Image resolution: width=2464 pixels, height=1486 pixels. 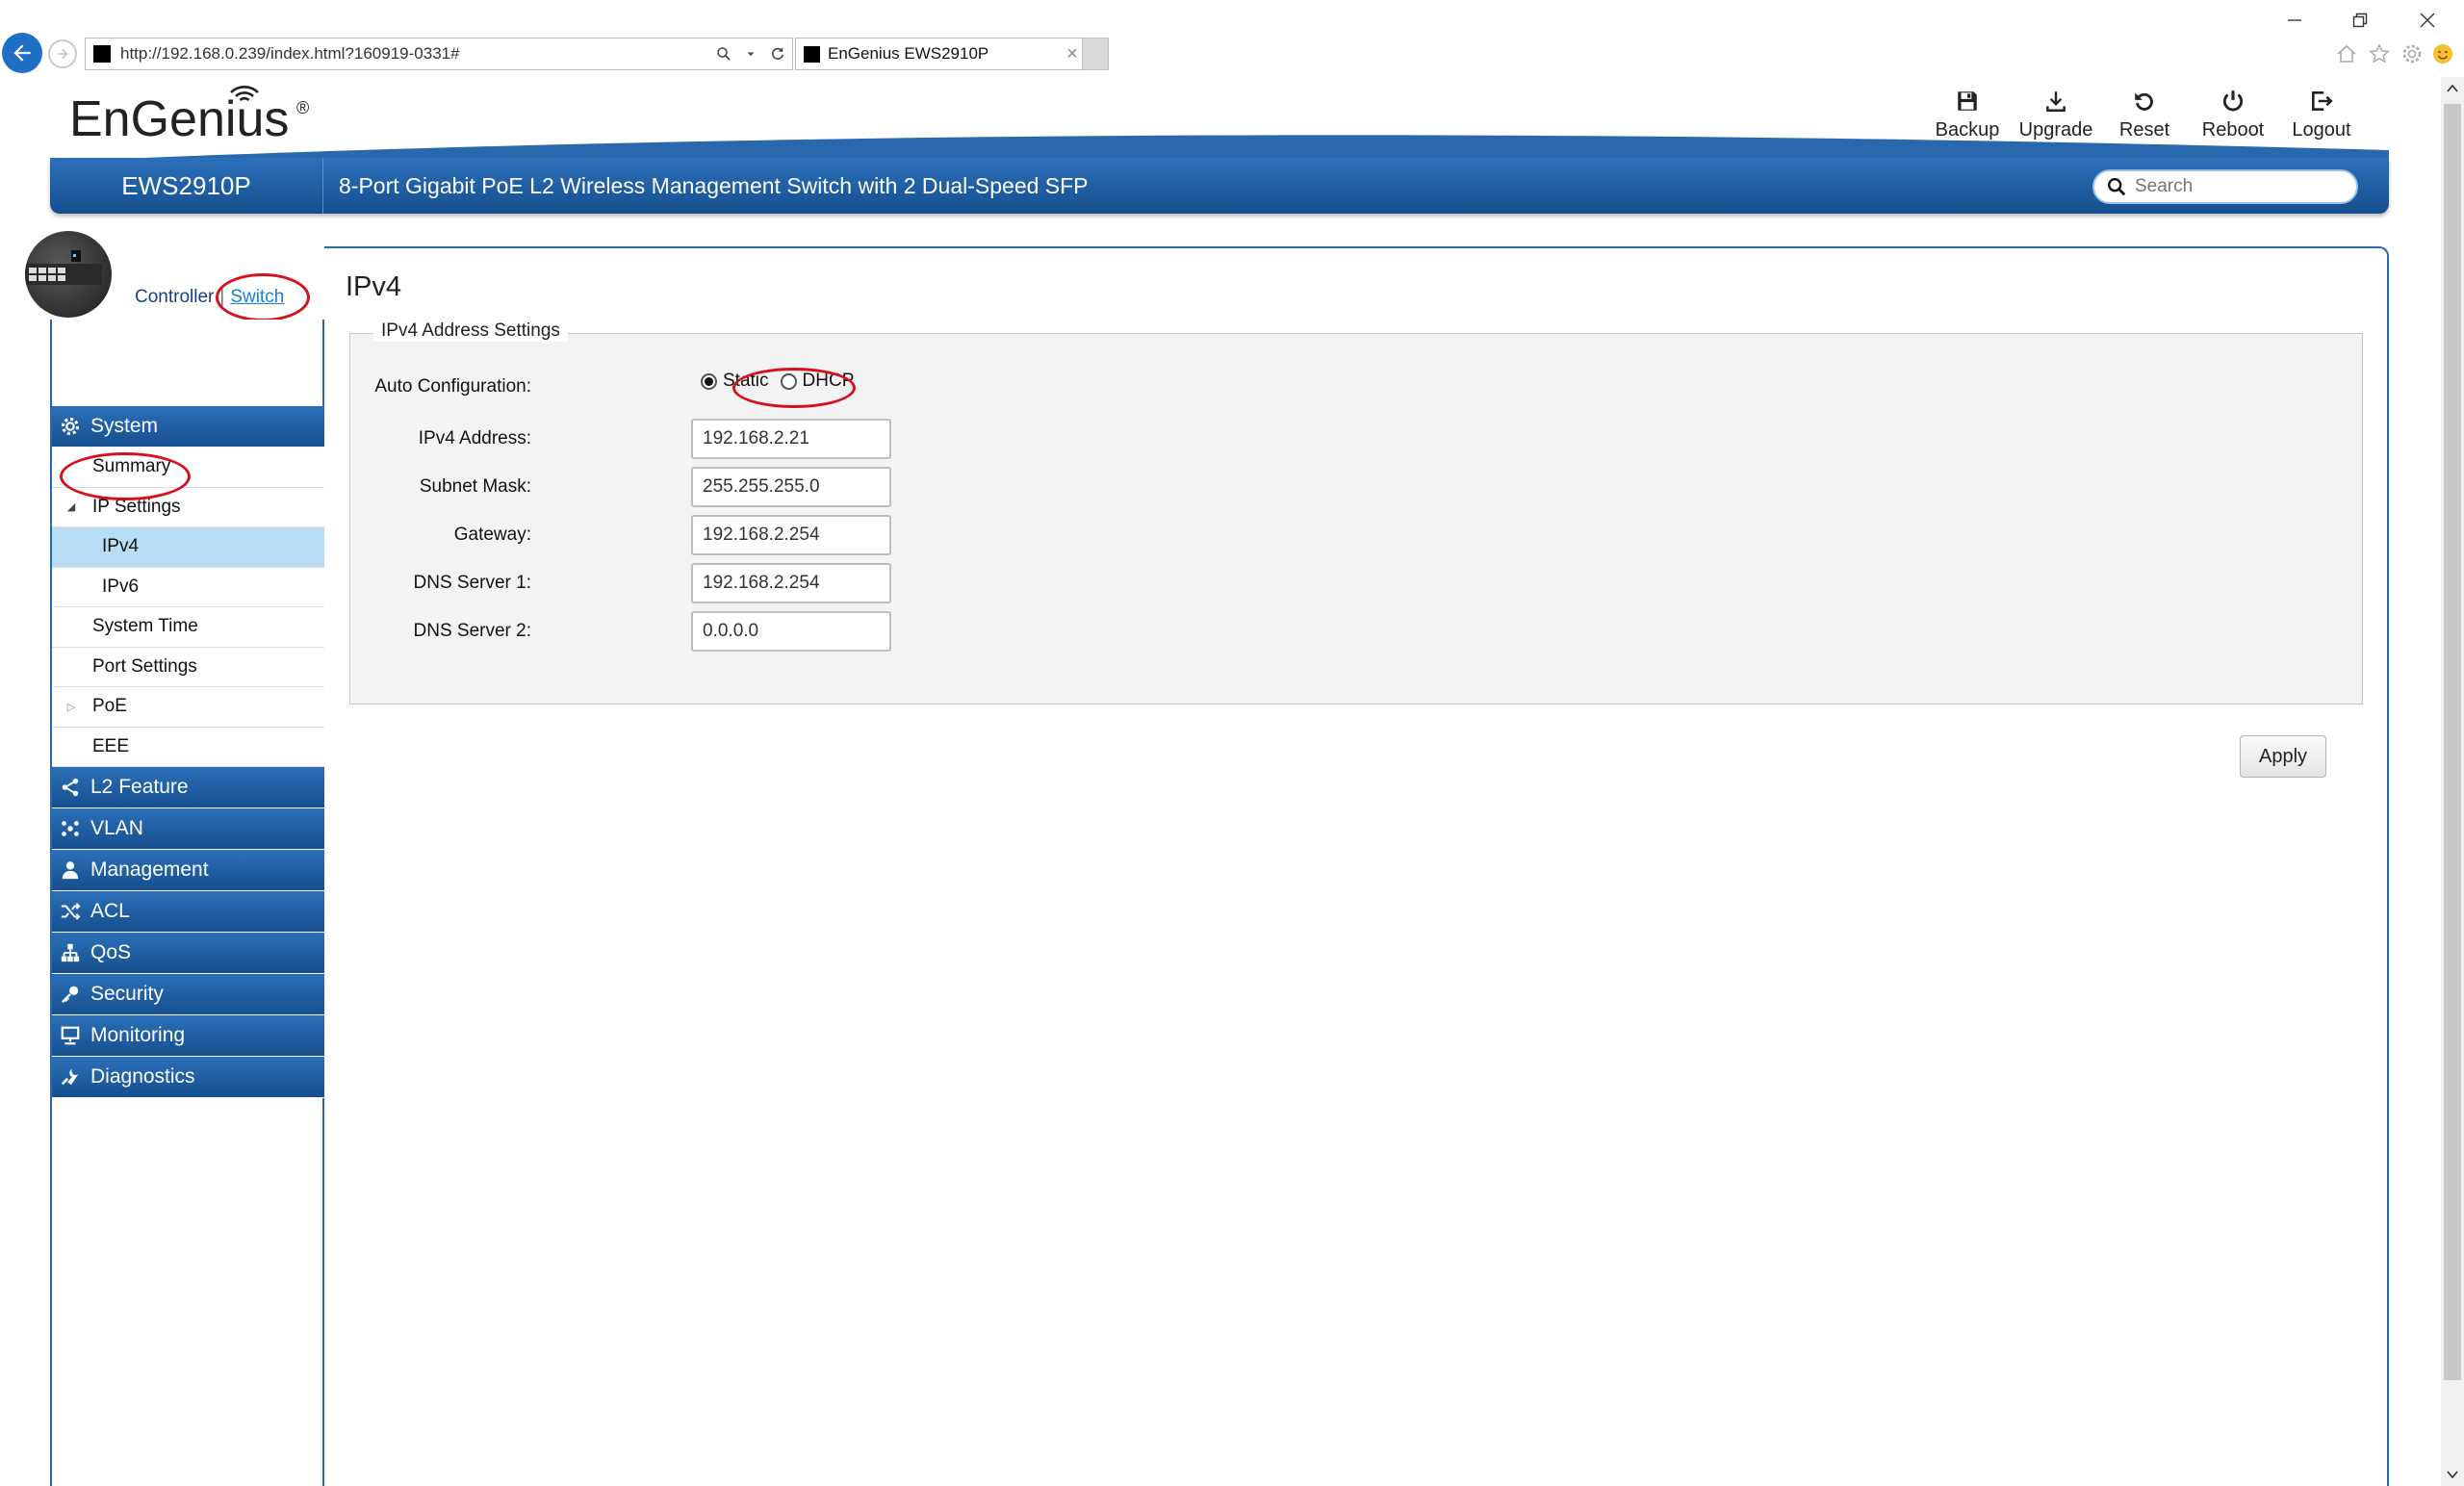 I want to click on monitor-icon, so click(x=70, y=1036).